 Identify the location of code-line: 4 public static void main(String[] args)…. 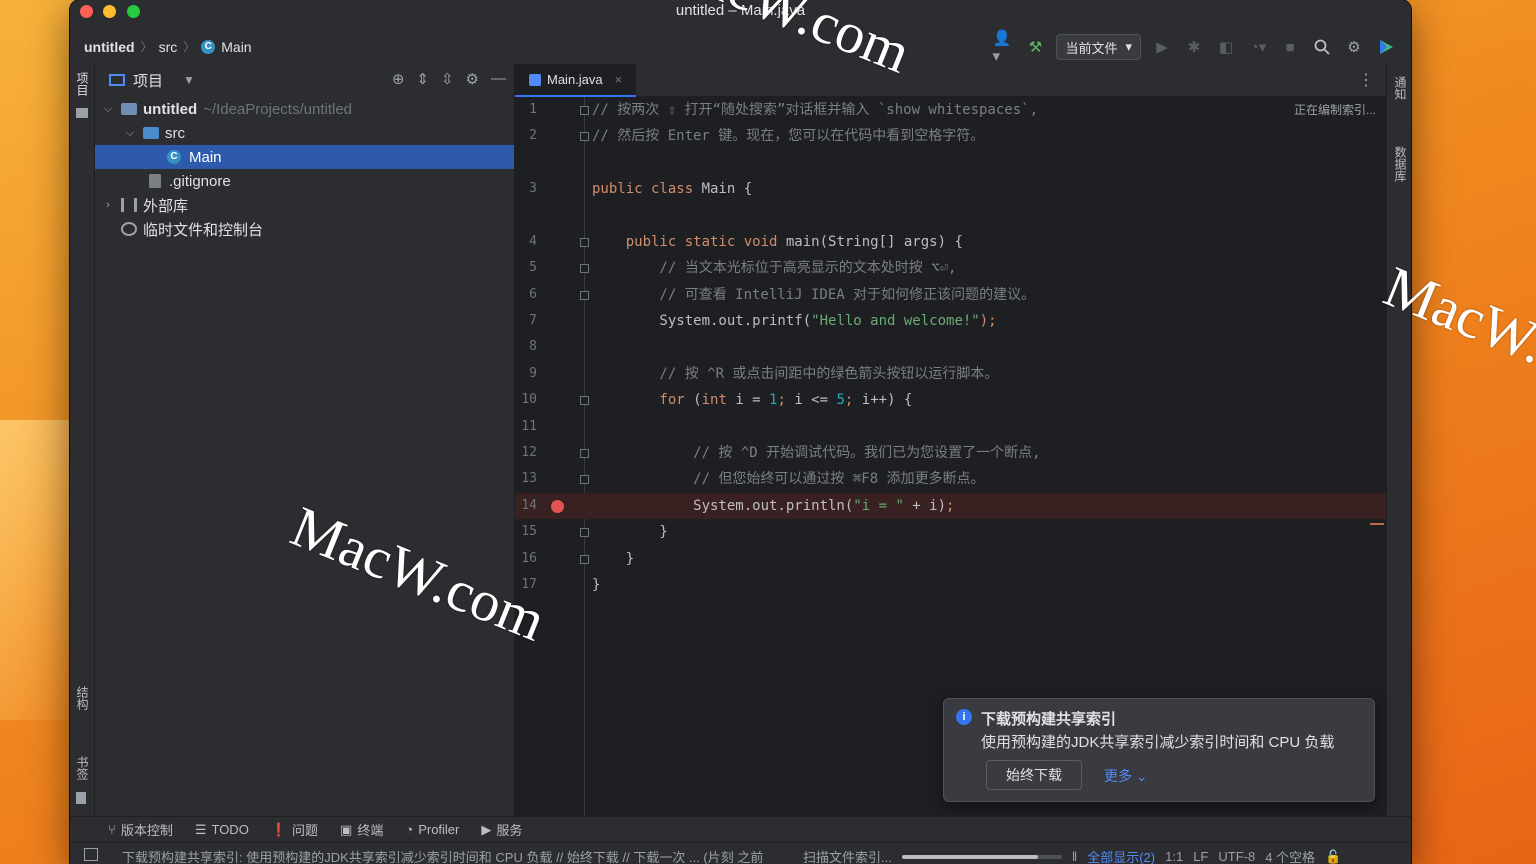
(950, 242).